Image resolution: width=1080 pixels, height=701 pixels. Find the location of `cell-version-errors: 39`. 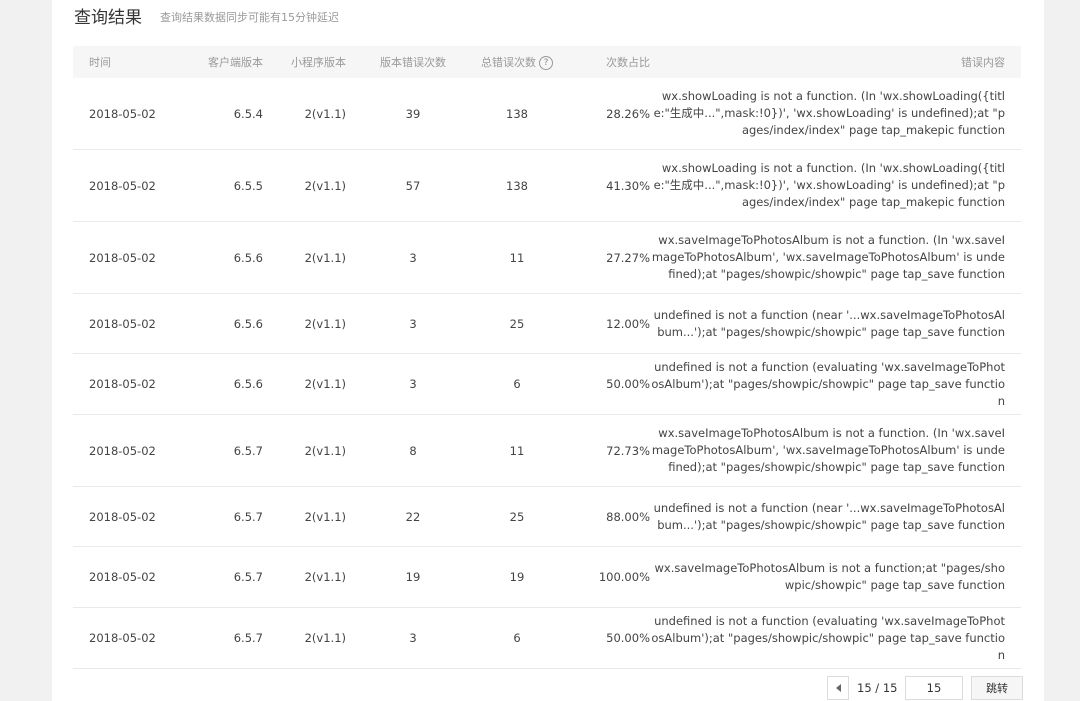

cell-version-errors: 39 is located at coordinates (413, 113).